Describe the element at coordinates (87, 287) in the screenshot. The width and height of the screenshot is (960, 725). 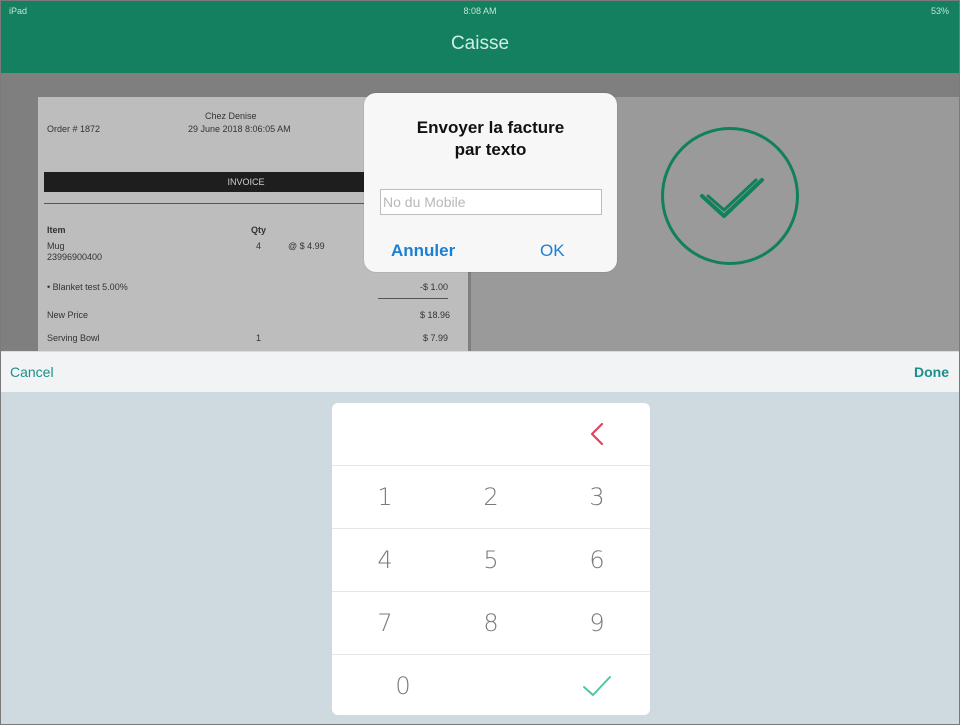
I see `discount-label: • Blanket test 5.00%` at that location.